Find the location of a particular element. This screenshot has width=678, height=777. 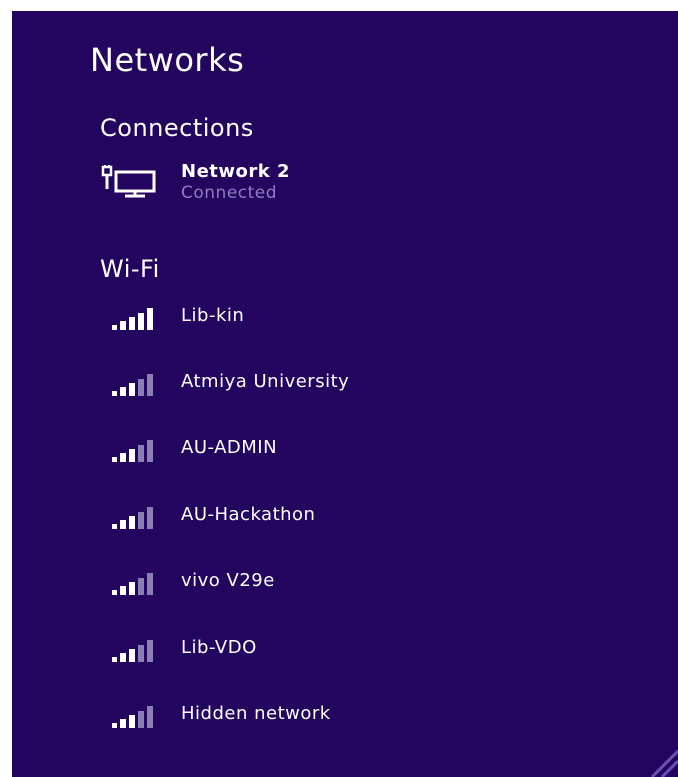

wifi-item-au-hackathon: AU-Hackathon is located at coordinates (358, 522).